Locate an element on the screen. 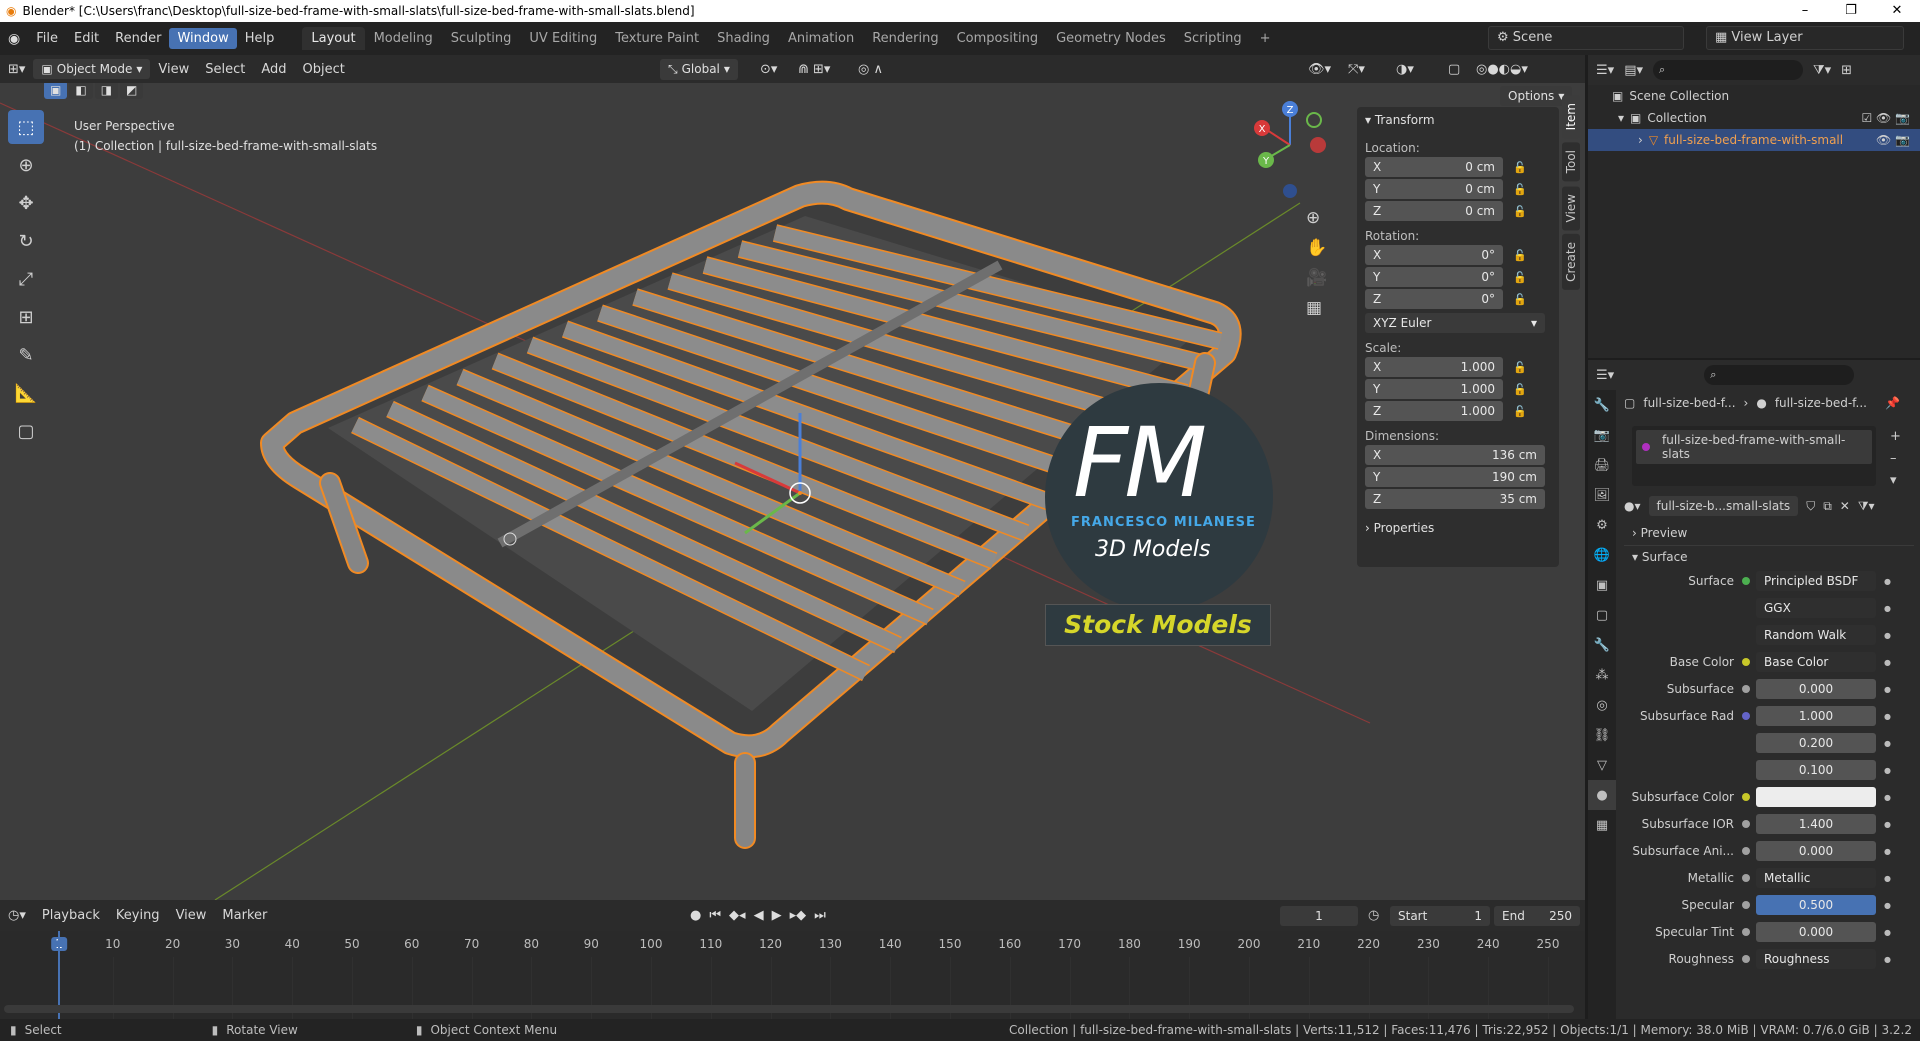  collection-props-icon: ▣ is located at coordinates (1602, 585).